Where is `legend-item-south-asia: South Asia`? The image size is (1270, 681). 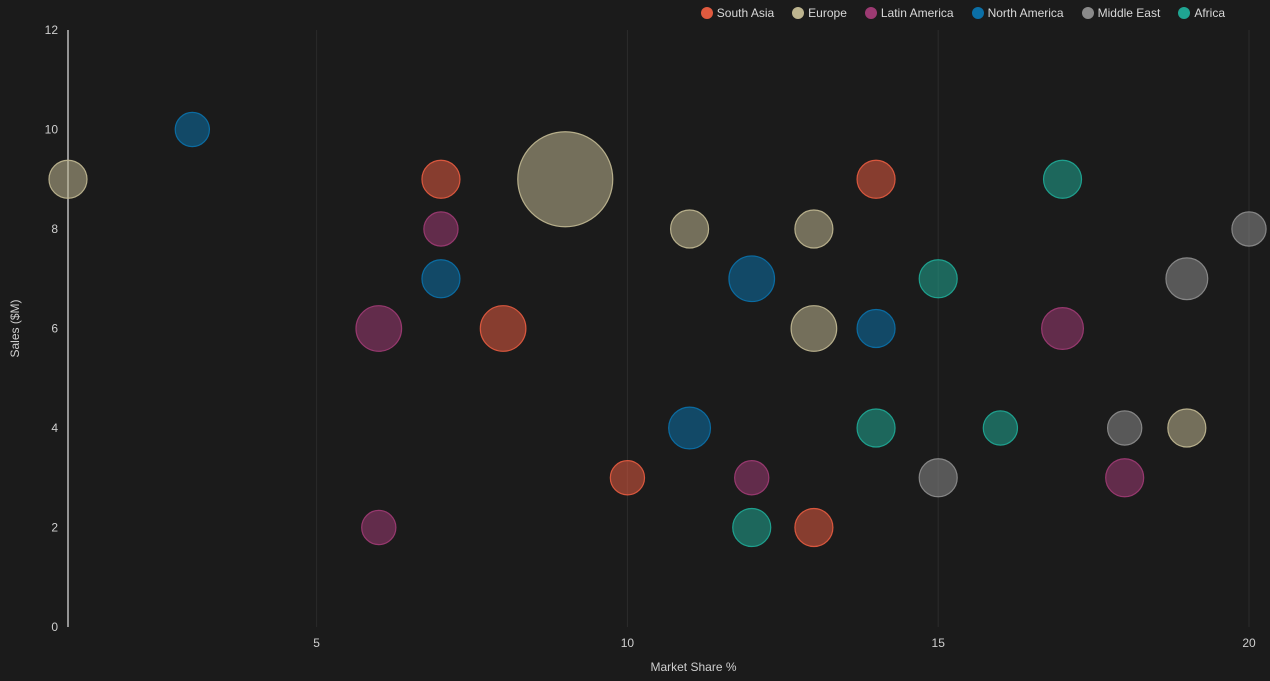 legend-item-south-asia: South Asia is located at coordinates (737, 13).